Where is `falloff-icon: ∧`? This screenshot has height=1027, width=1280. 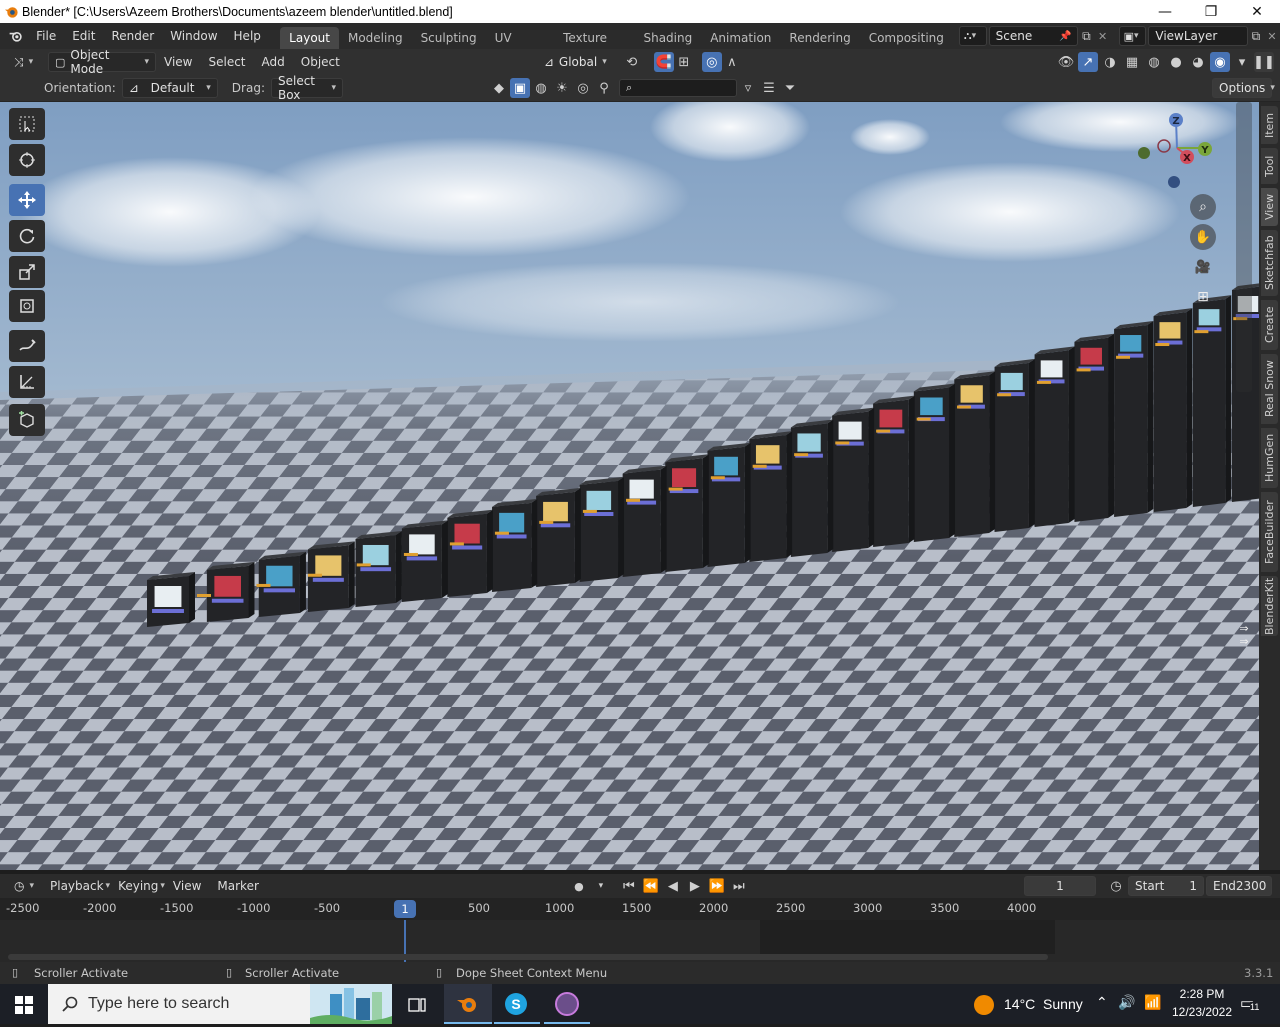
falloff-icon: ∧ is located at coordinates (732, 62).